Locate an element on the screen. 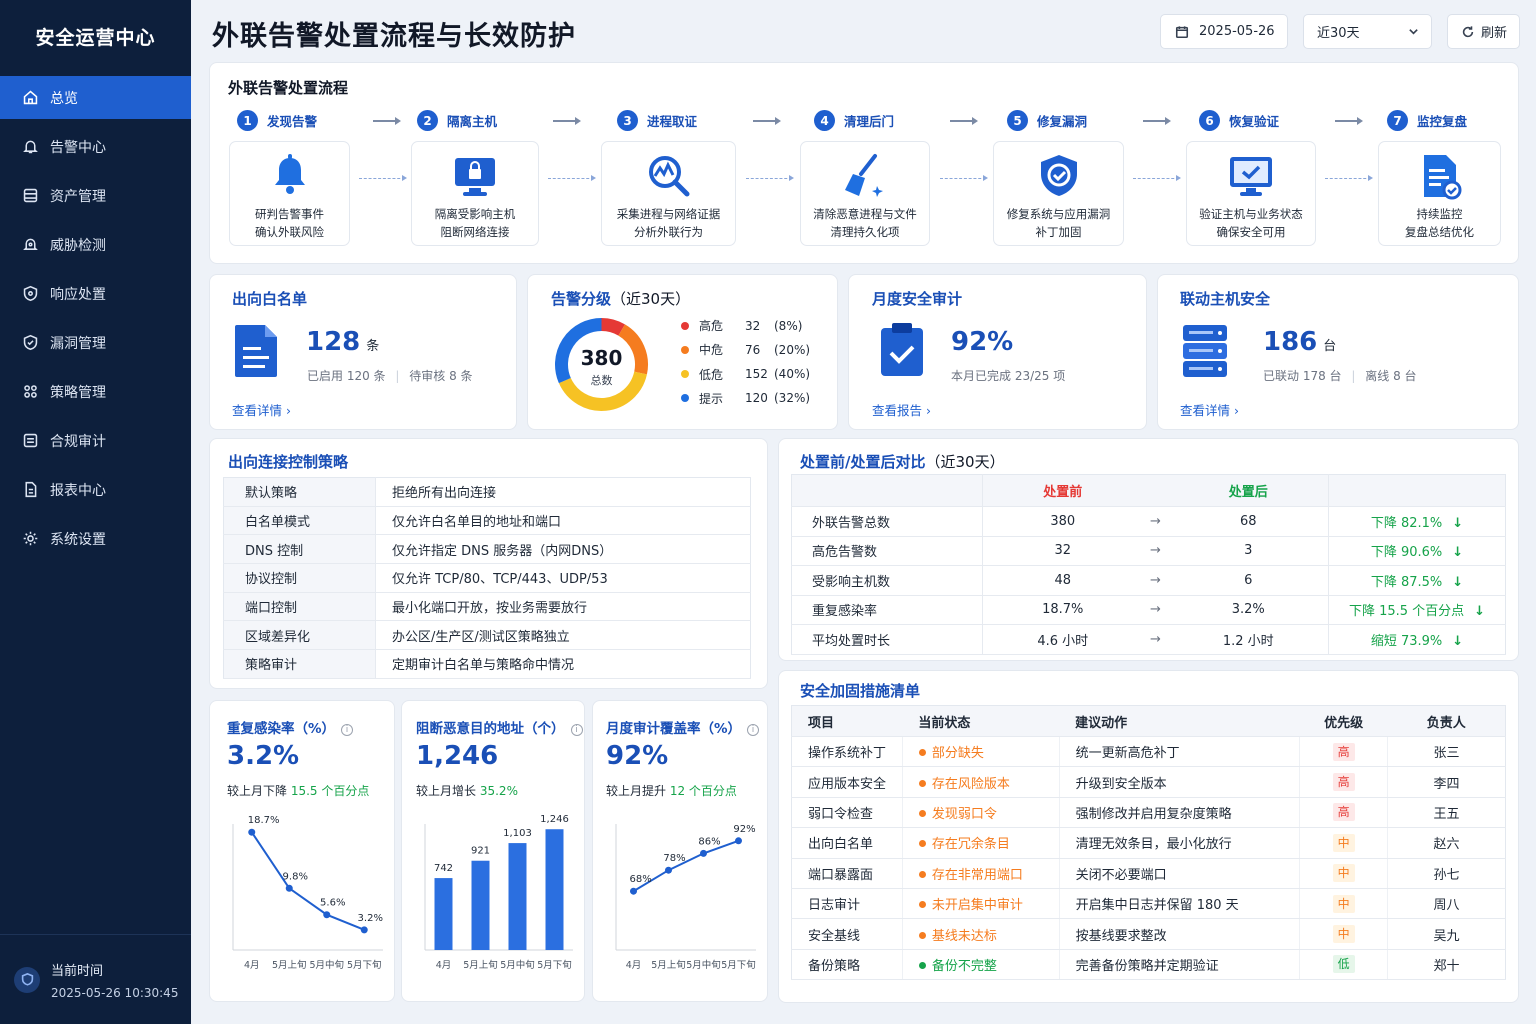 This screenshot has width=1536, height=1024. policy-row: 端口控制 最小化端口开放，按业务需要放行 is located at coordinates (487, 607).